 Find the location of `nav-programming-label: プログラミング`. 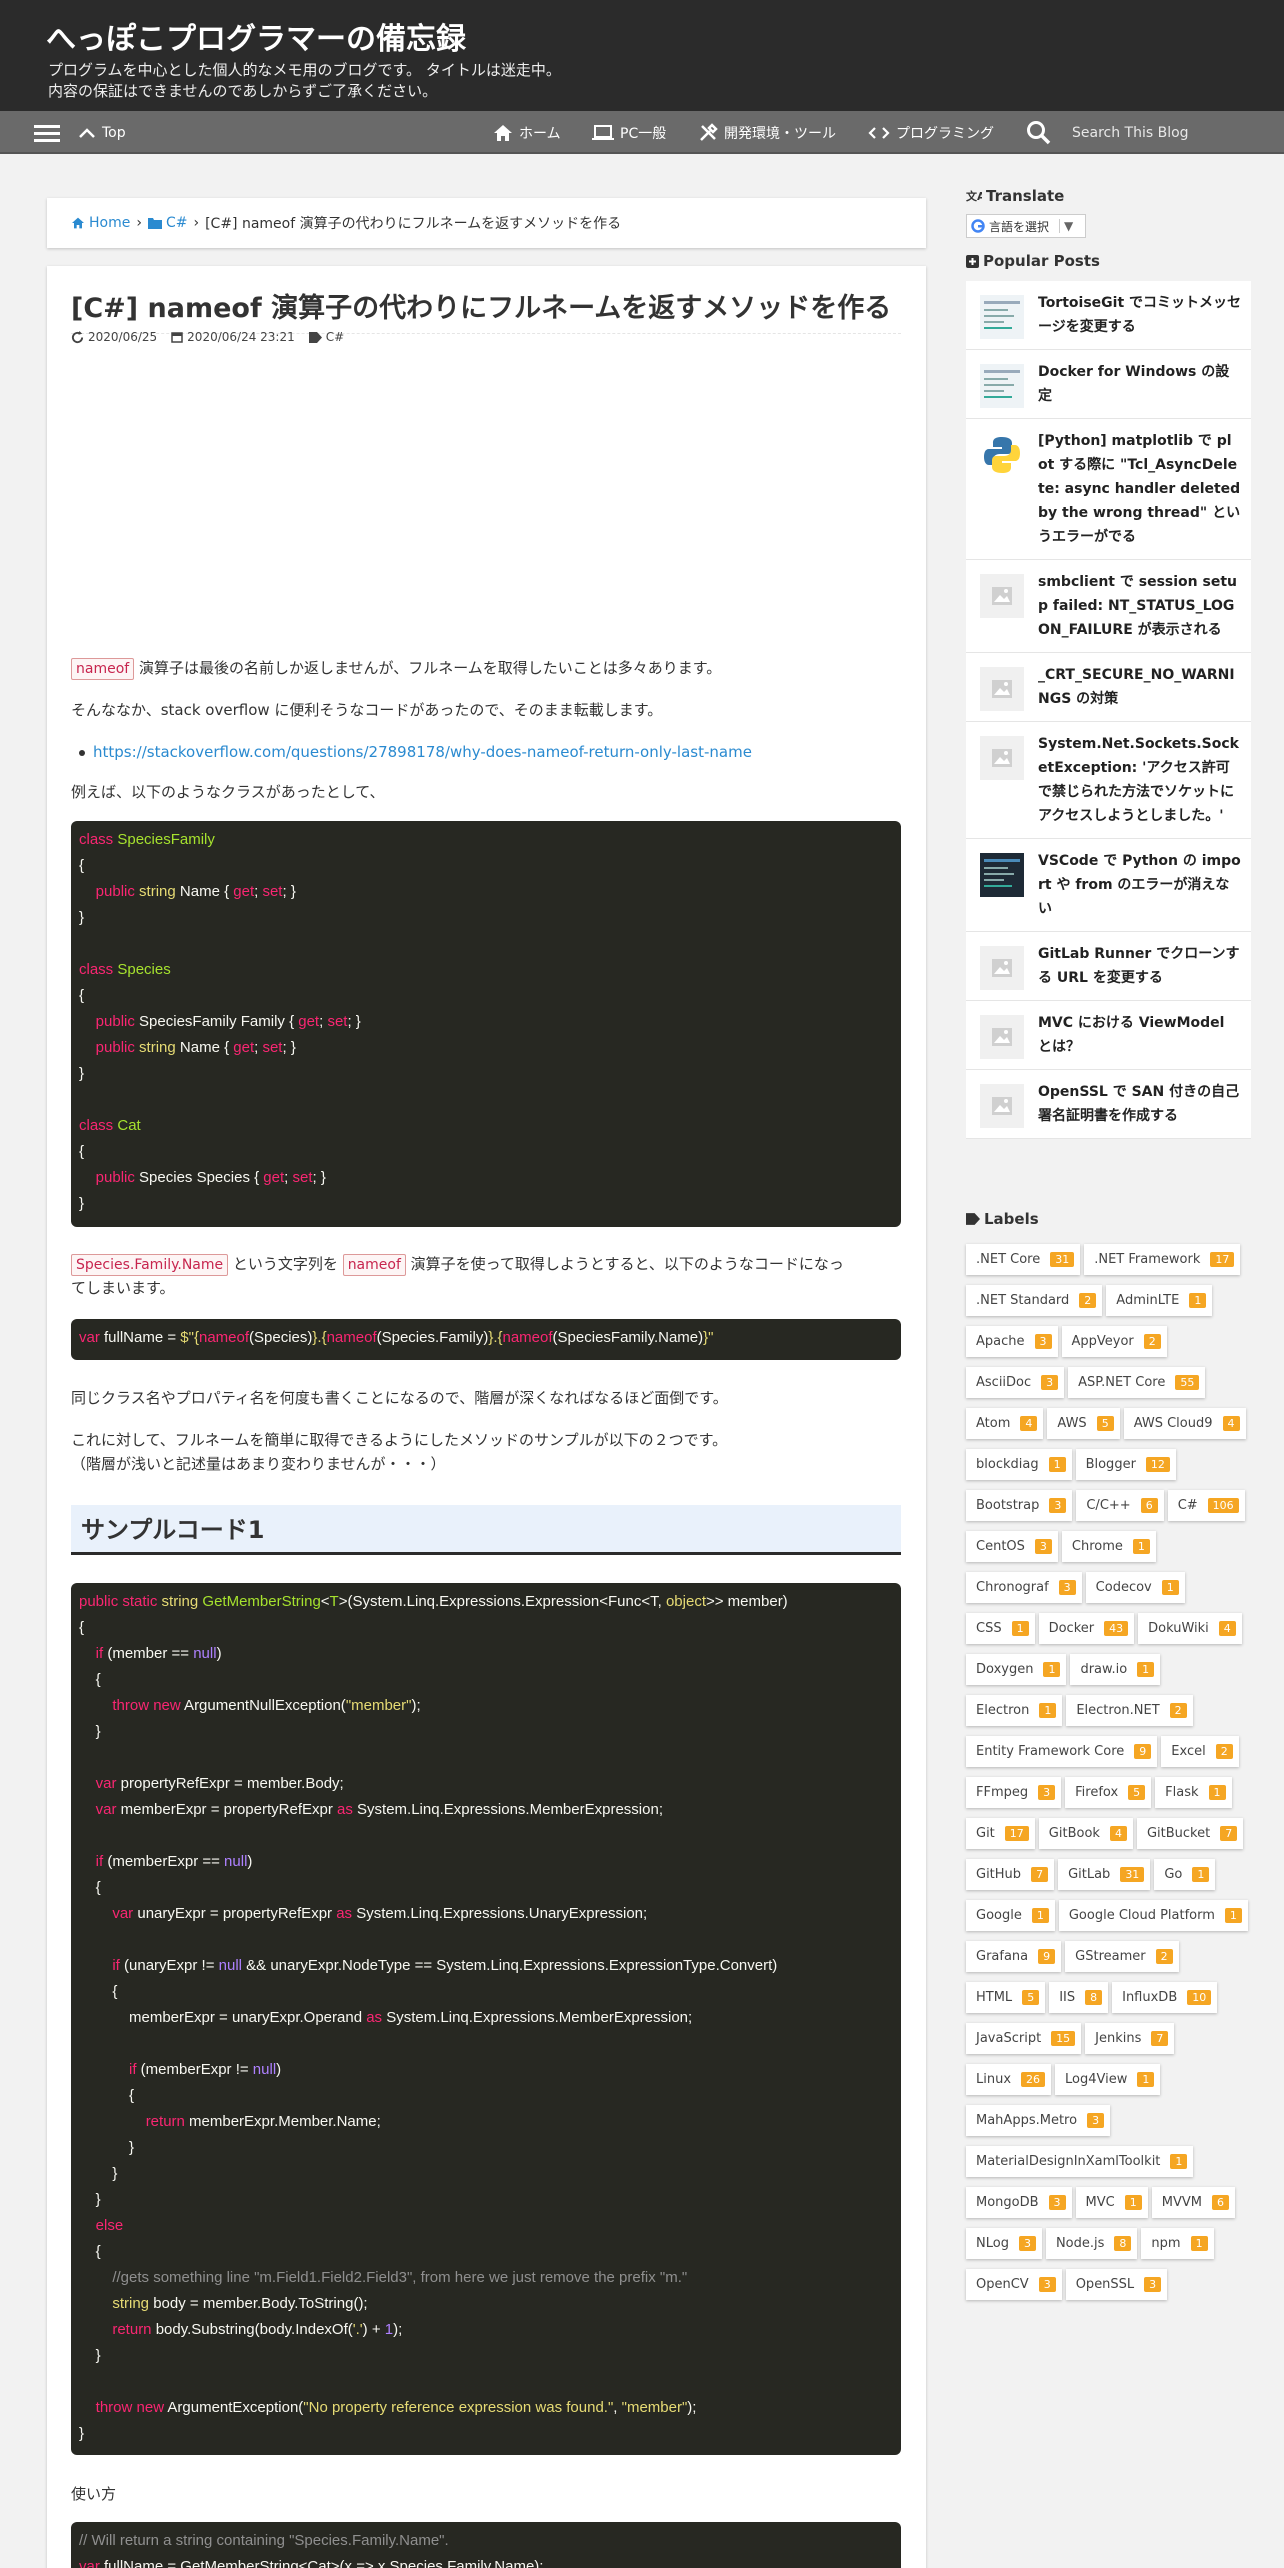

nav-programming-label: プログラミング is located at coordinates (945, 133).